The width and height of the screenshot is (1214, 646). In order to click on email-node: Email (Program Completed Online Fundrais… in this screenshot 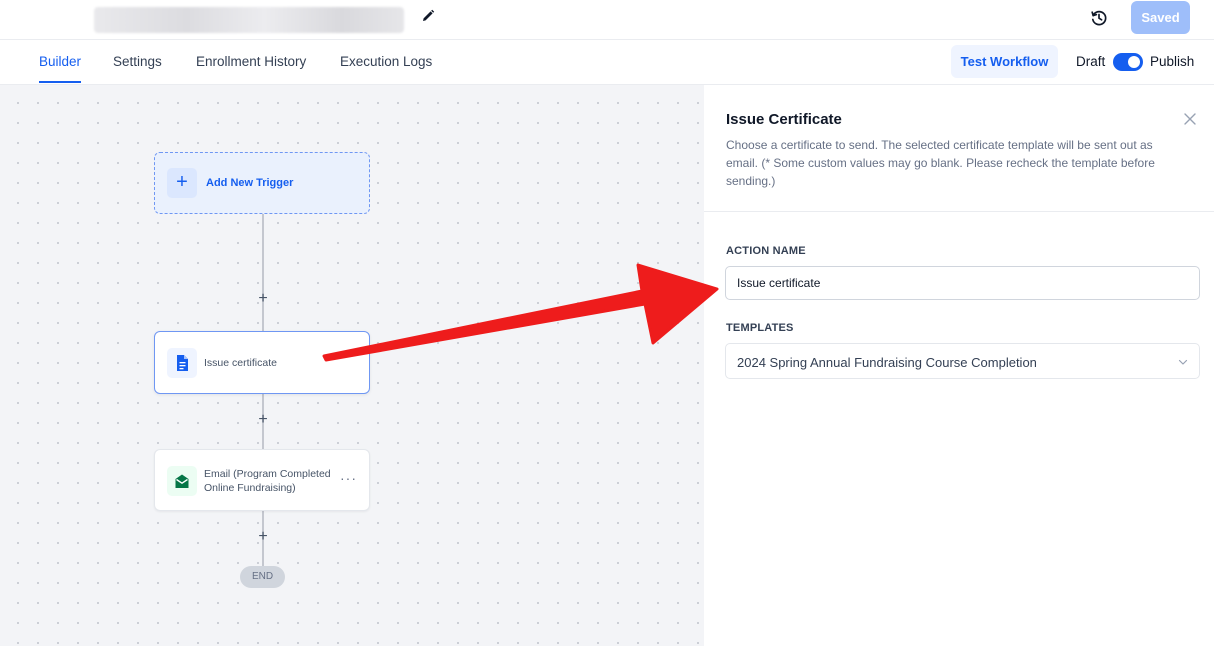, I will do `click(262, 480)`.